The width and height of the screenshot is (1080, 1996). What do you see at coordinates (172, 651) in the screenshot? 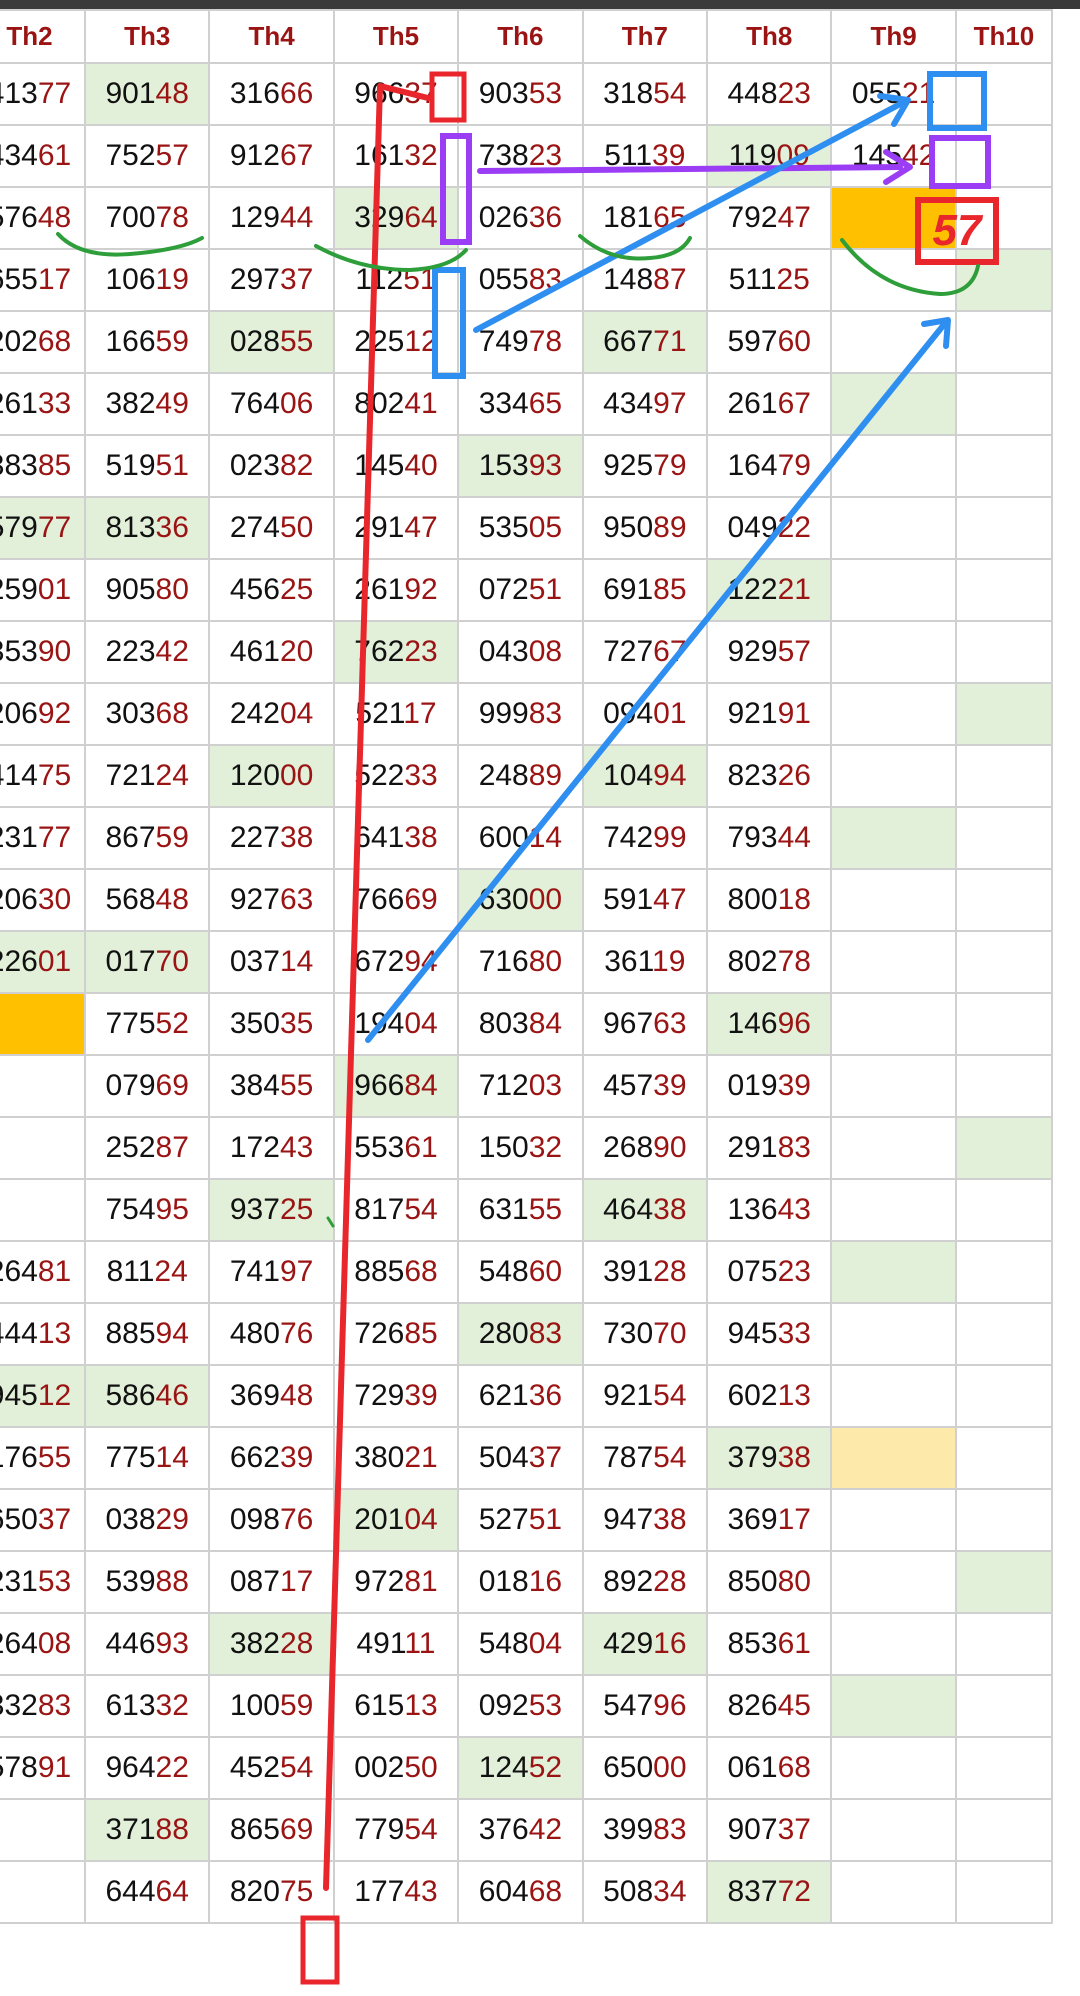
I see `cell-last-two-digits: 42` at bounding box center [172, 651].